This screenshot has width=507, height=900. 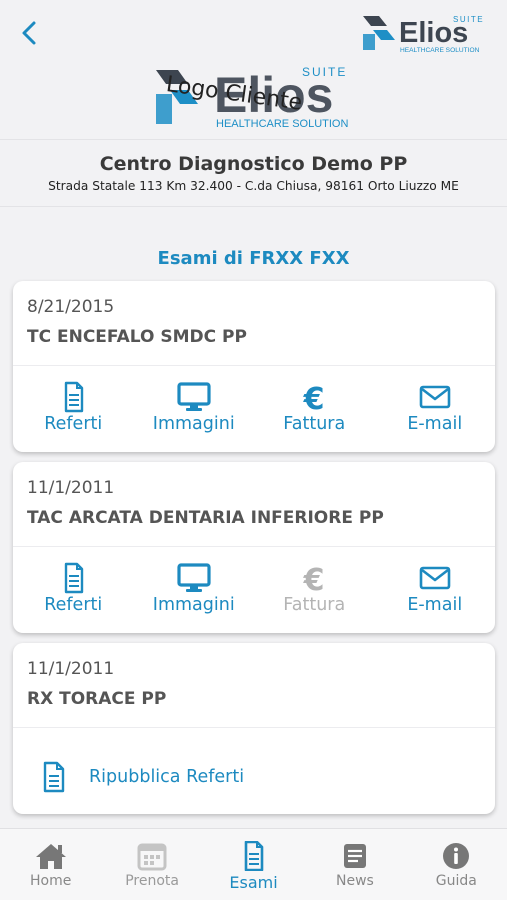 What do you see at coordinates (253, 258) in the screenshot?
I see `section-title: Esami di FRXX FXX` at bounding box center [253, 258].